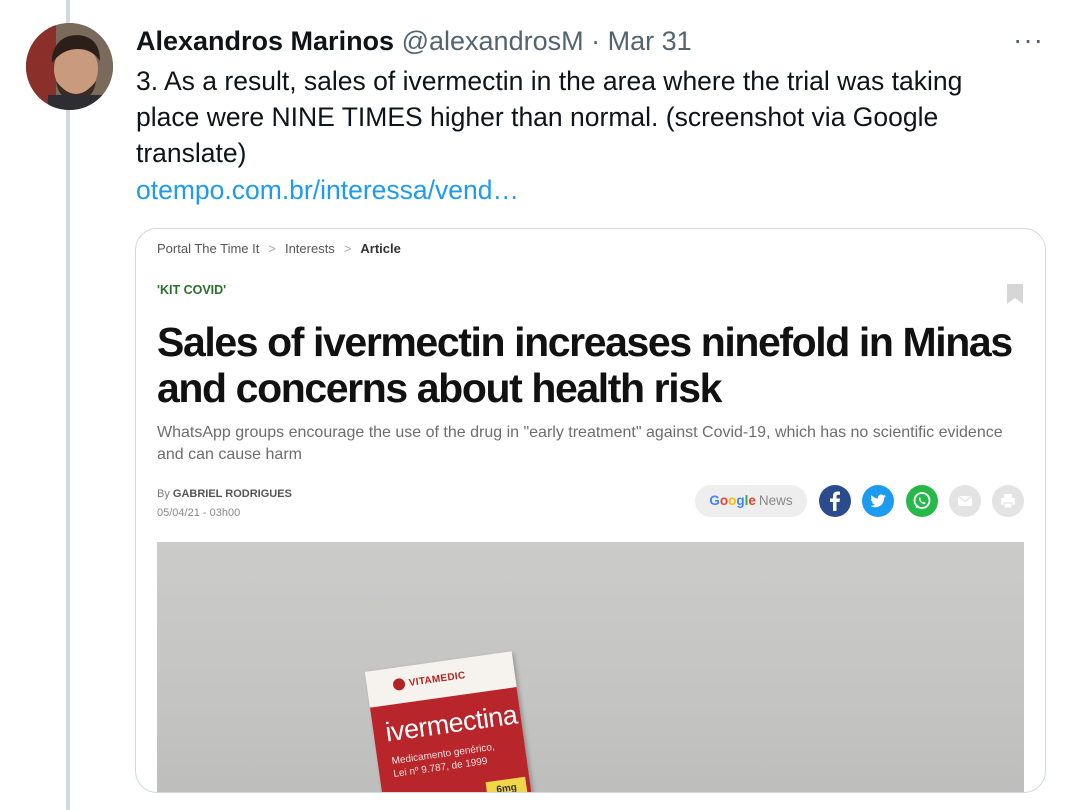 The height and width of the screenshot is (810, 1078). What do you see at coordinates (1028, 40) in the screenshot?
I see `more-options-icon: ···` at bounding box center [1028, 40].